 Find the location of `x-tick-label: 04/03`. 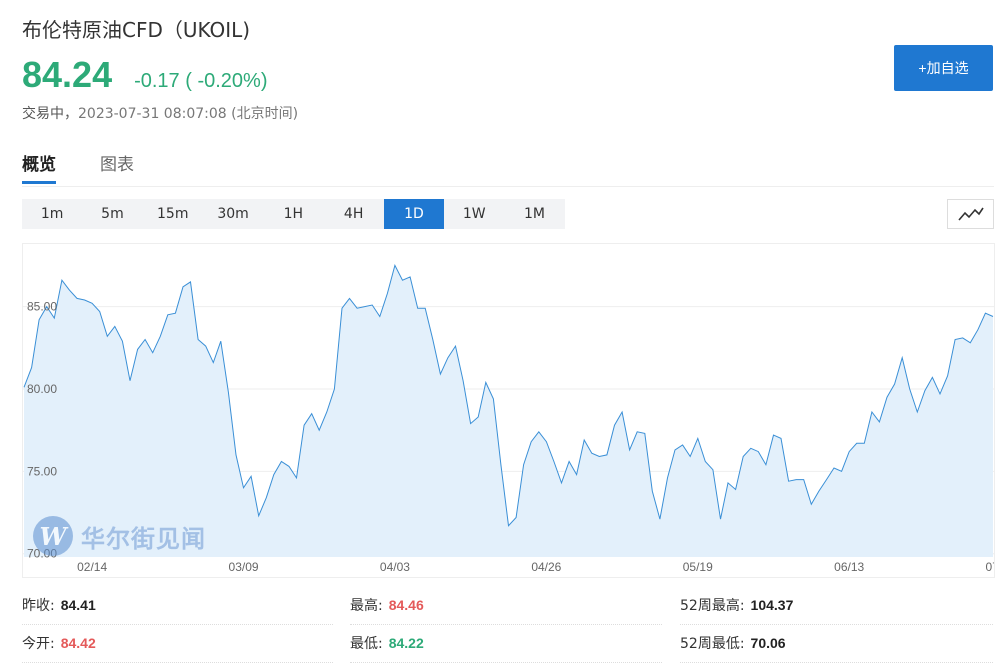

x-tick-label: 04/03 is located at coordinates (395, 567).